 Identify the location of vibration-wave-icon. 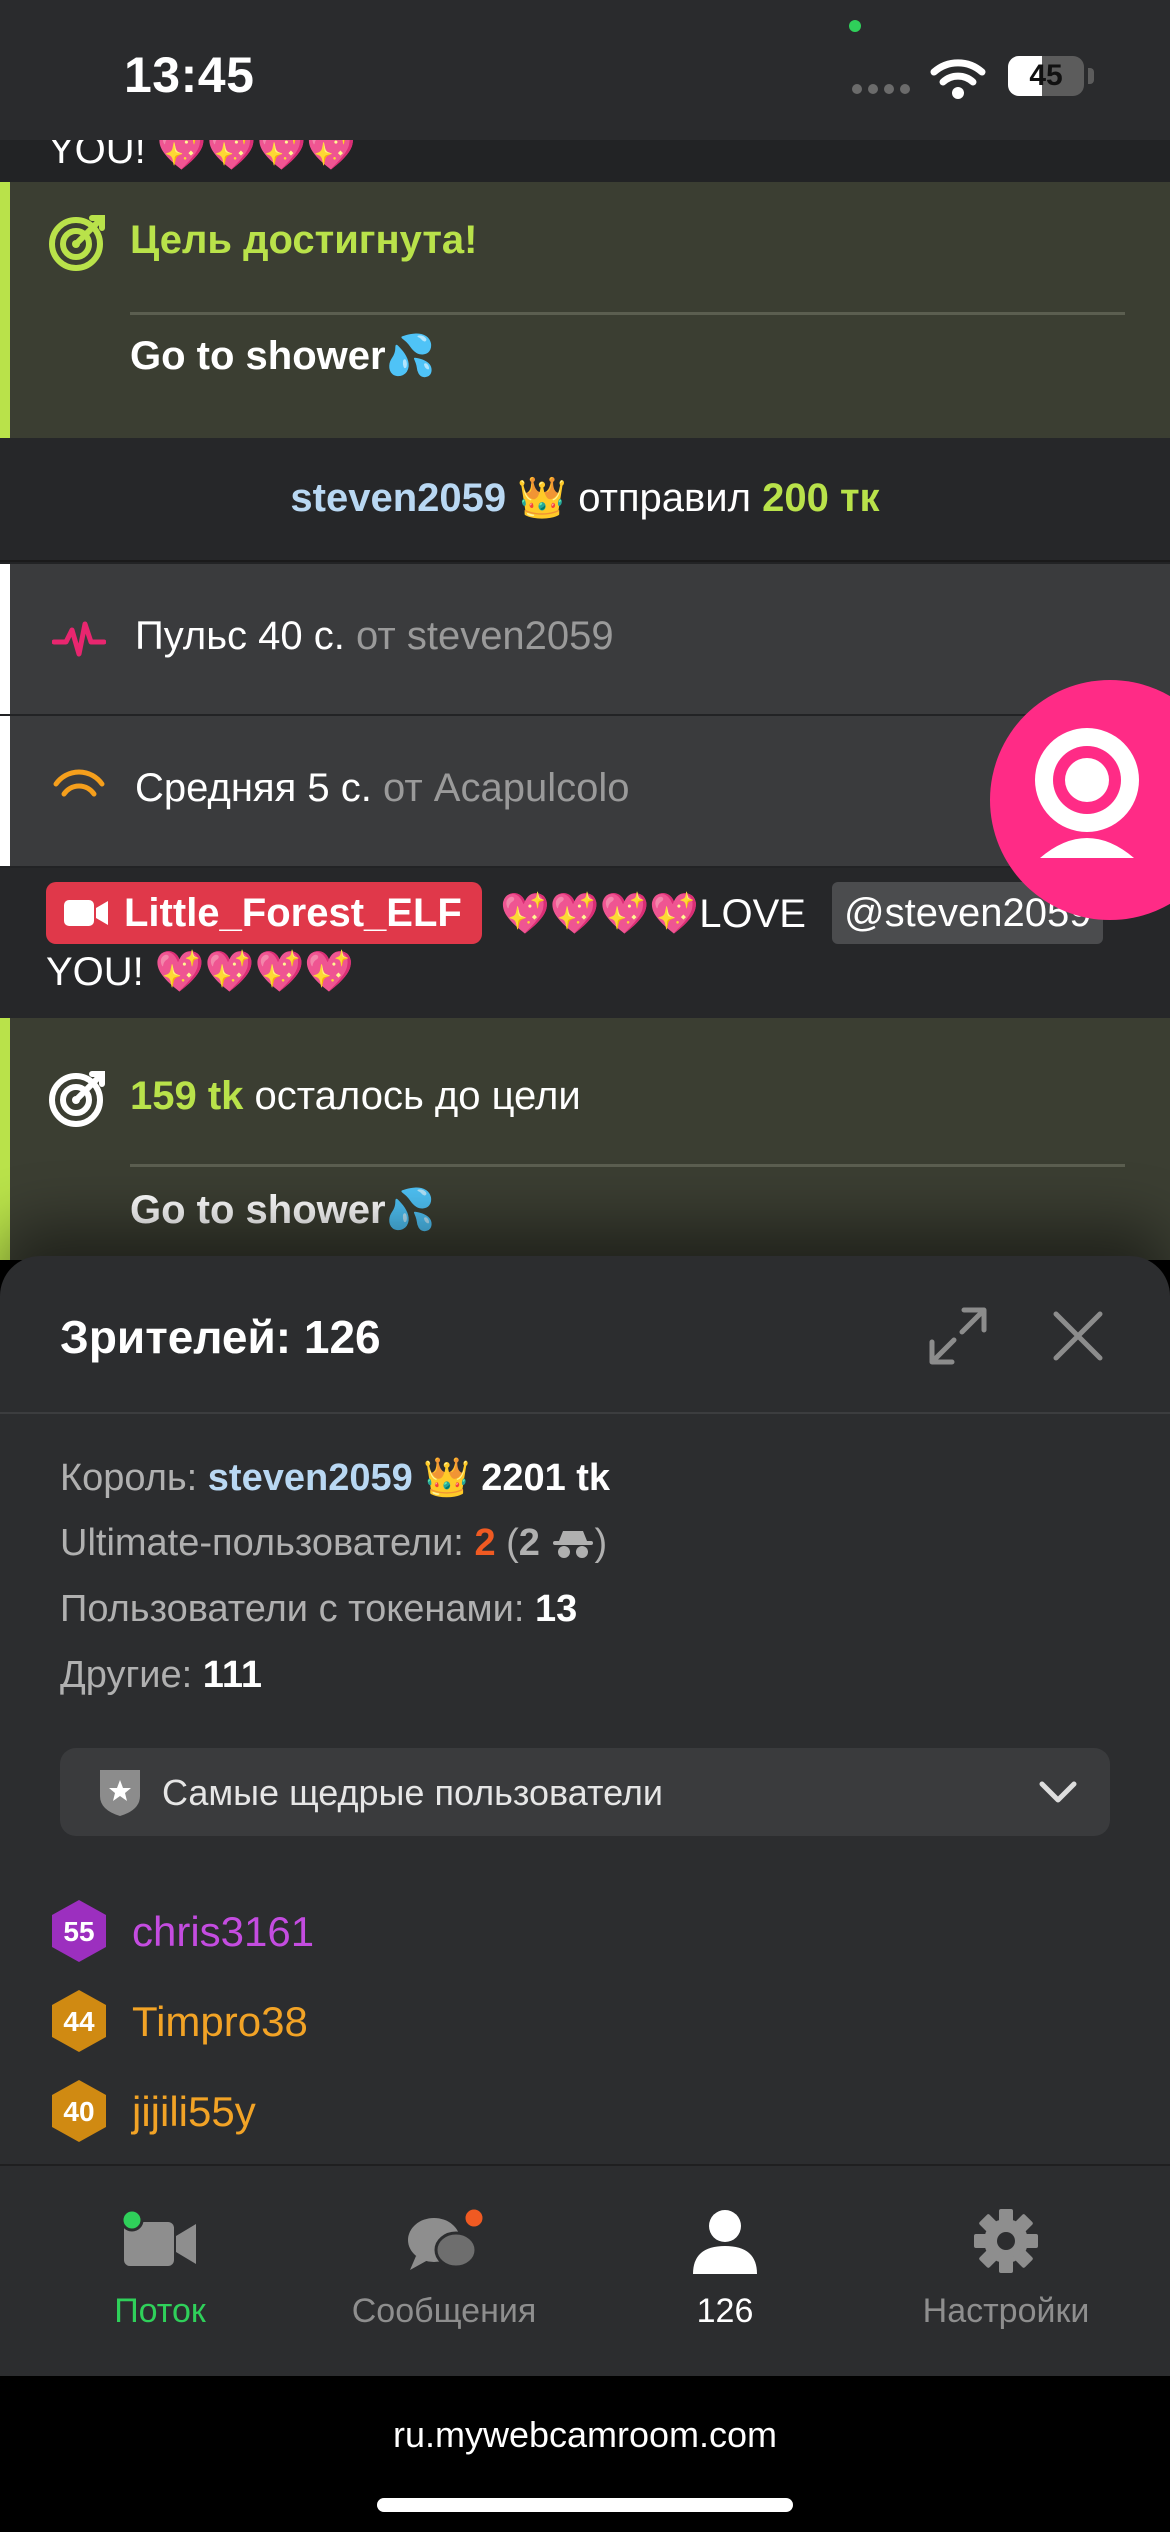
(79, 783).